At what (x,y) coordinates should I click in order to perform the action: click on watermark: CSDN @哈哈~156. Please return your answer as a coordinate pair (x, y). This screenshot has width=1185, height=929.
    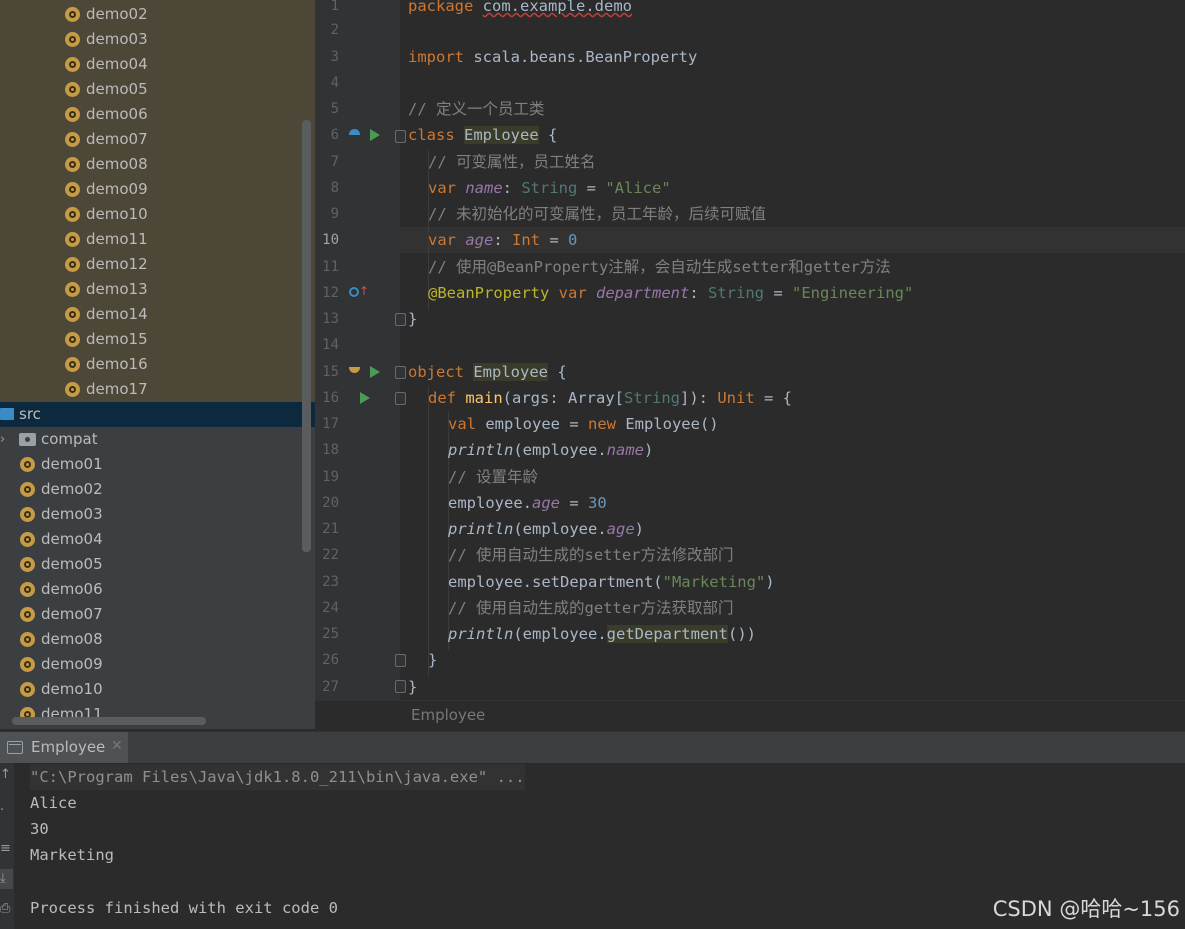
    Looking at the image, I should click on (1086, 909).